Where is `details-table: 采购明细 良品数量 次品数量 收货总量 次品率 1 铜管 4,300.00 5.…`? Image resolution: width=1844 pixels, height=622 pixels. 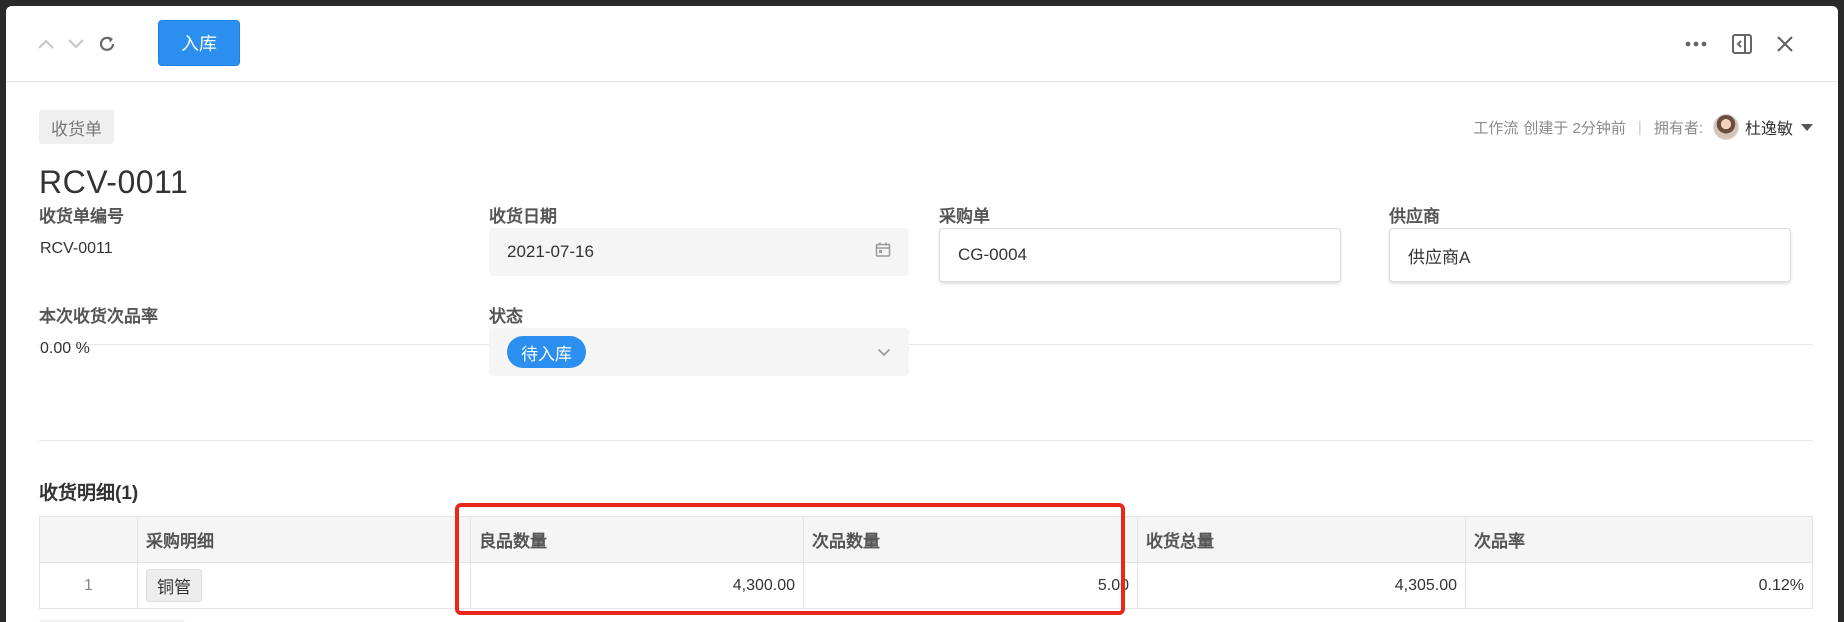
details-table: 采购明细 良品数量 次品数量 收货总量 次品率 1 铜管 4,300.00 5.… is located at coordinates (926, 562).